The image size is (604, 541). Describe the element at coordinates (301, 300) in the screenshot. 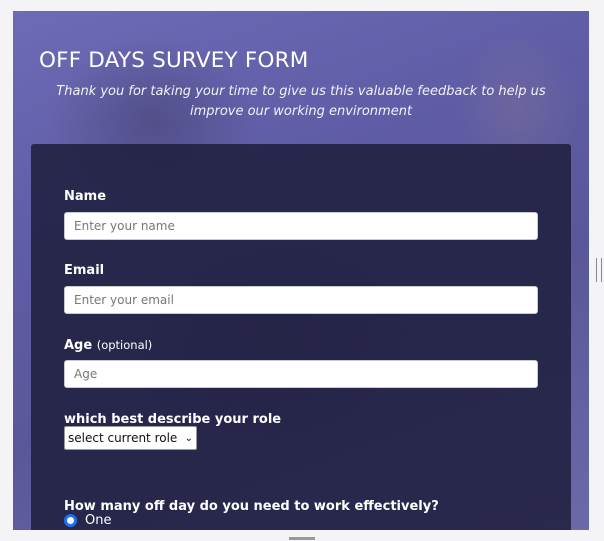

I see `email-input` at that location.